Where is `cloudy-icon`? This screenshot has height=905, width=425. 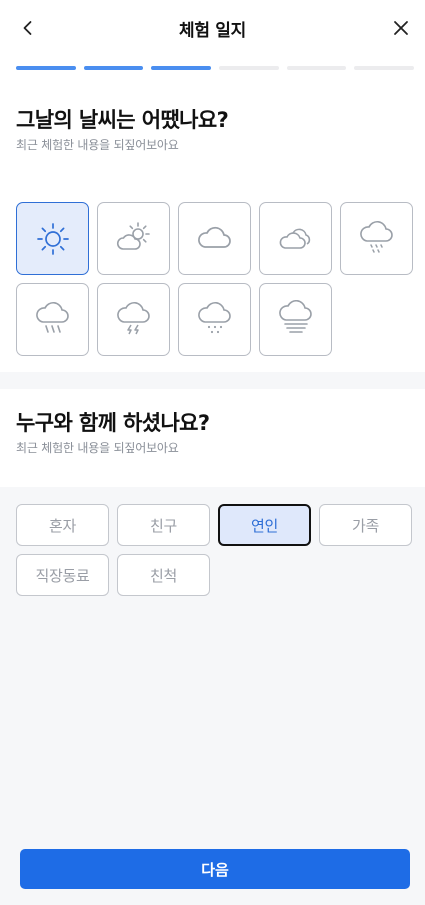 cloudy-icon is located at coordinates (294, 238).